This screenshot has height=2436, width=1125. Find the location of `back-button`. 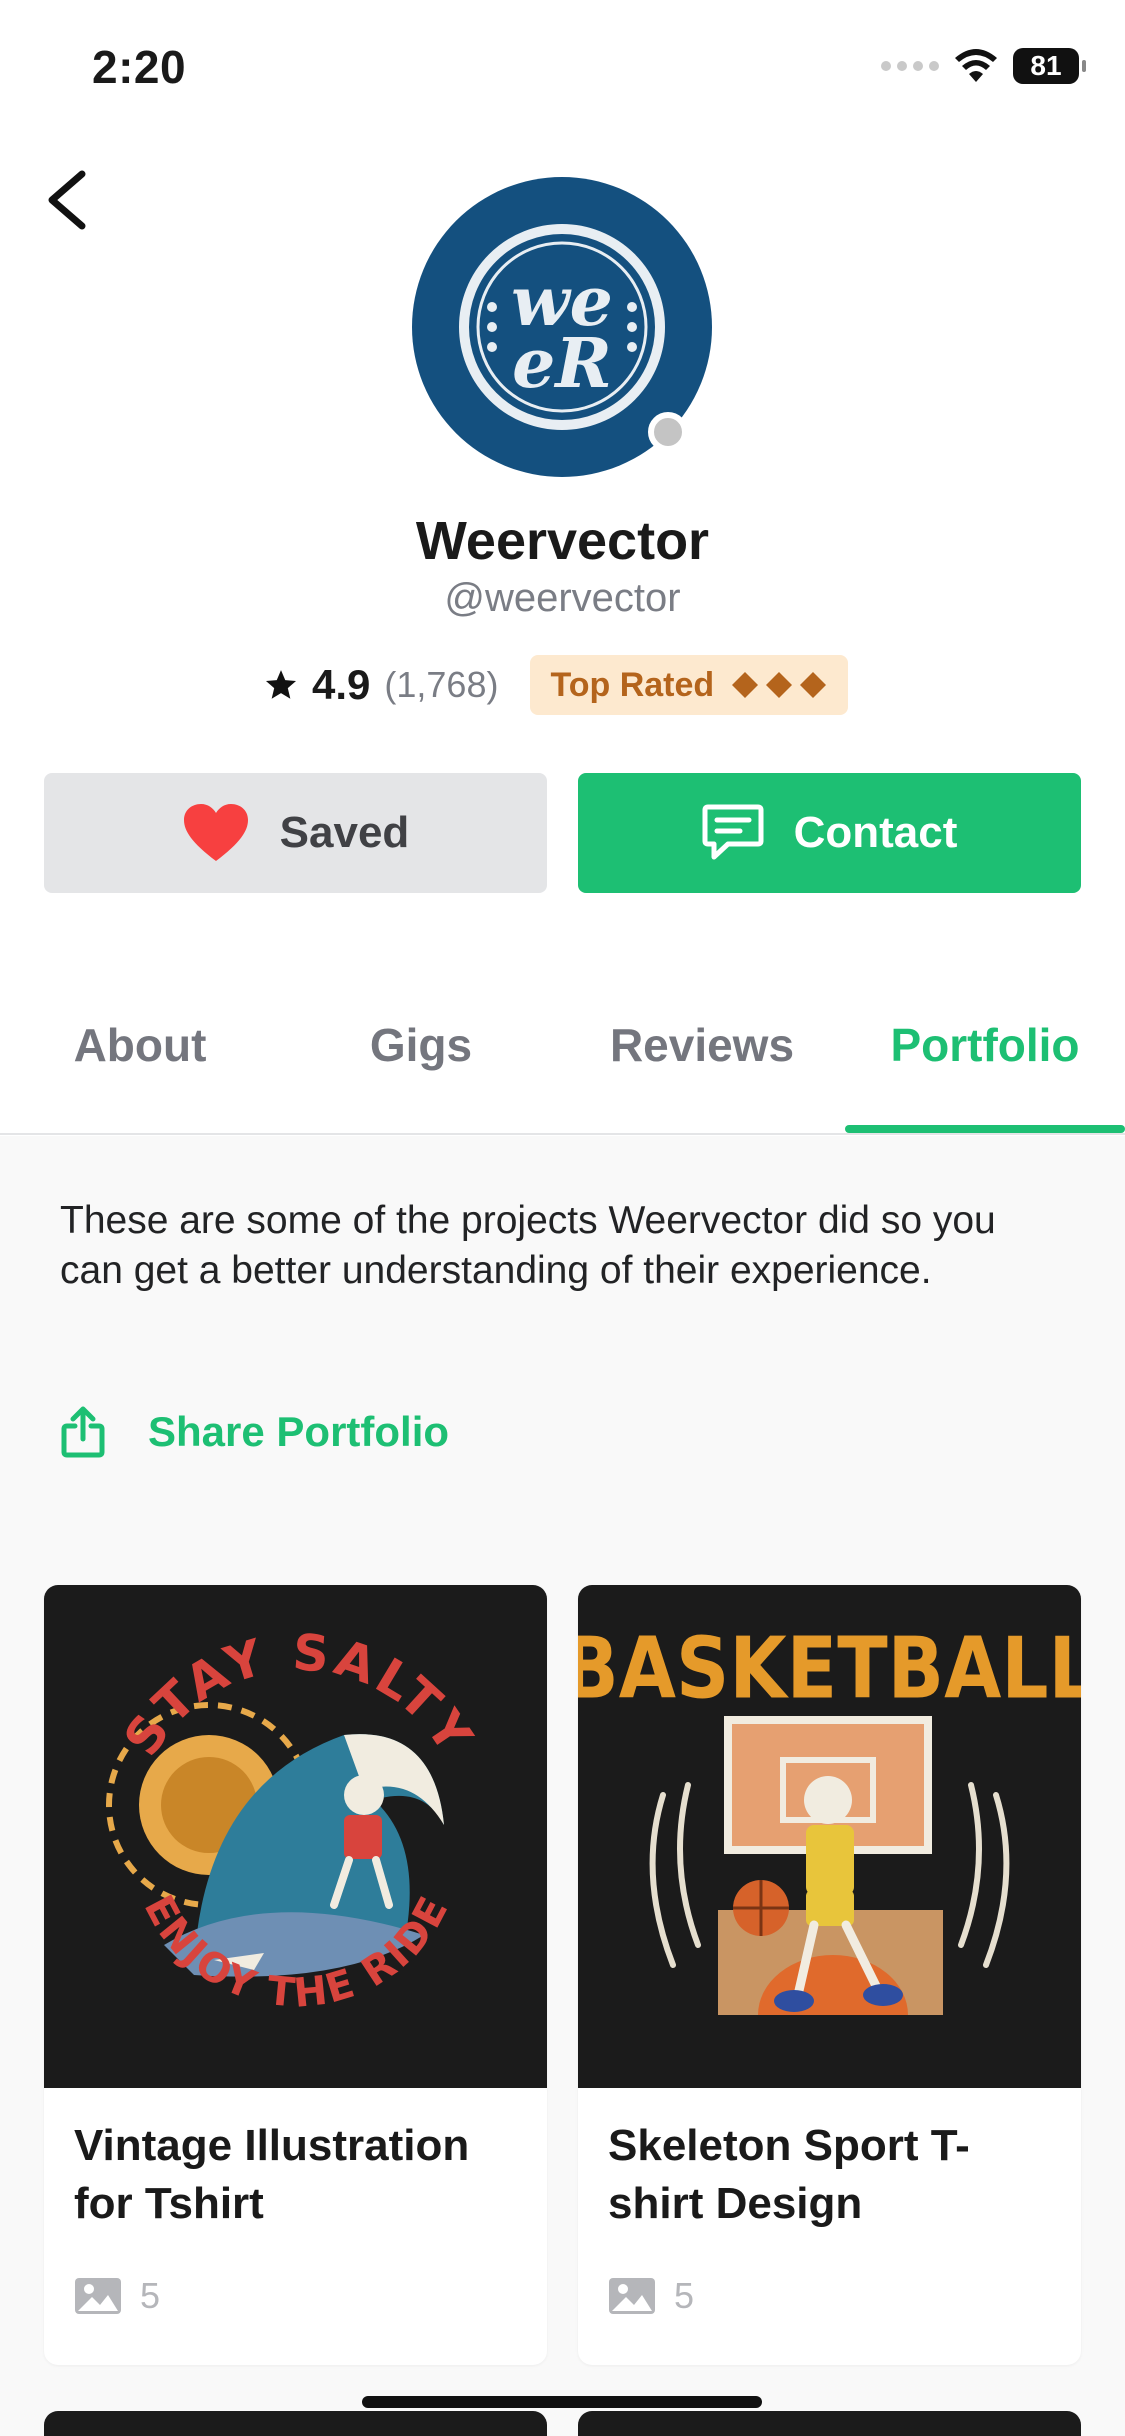

back-button is located at coordinates (75, 200).